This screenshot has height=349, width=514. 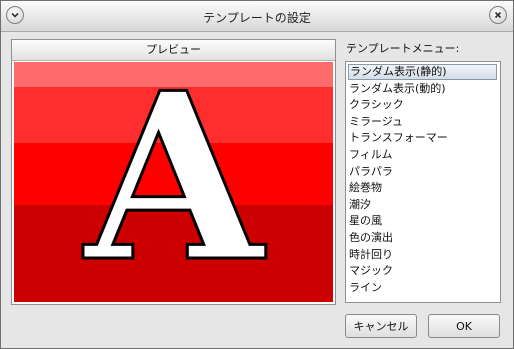 I want to click on template-list-item: 星の風, so click(x=365, y=221).